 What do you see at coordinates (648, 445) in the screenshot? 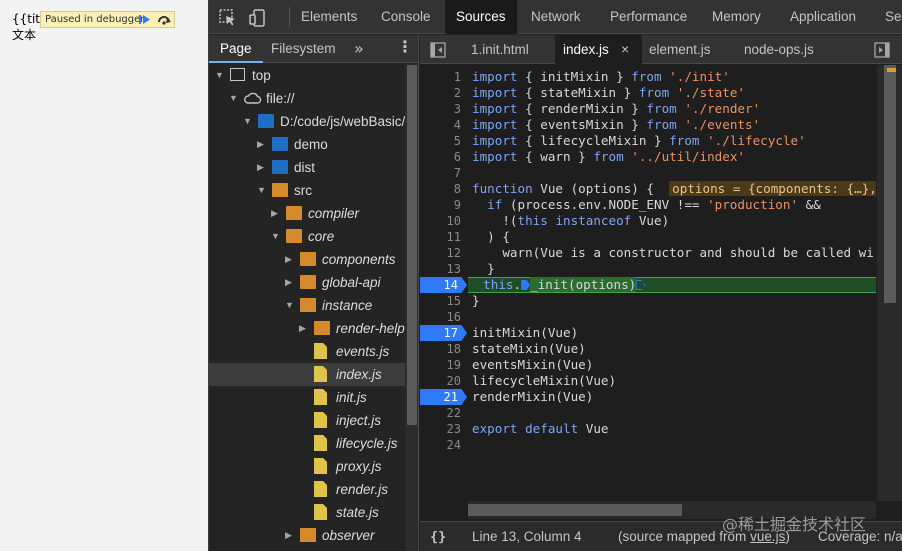
I see `code-line: 24` at bounding box center [648, 445].